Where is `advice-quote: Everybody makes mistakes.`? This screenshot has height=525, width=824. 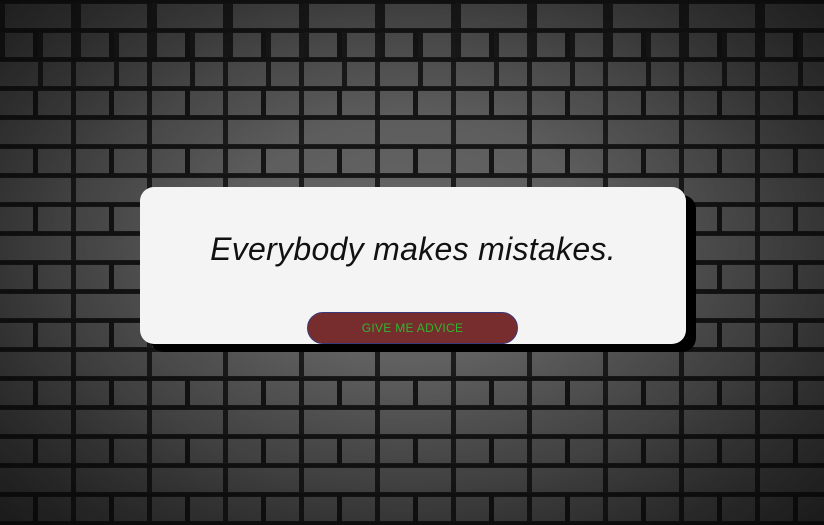 advice-quote: Everybody makes mistakes. is located at coordinates (413, 249).